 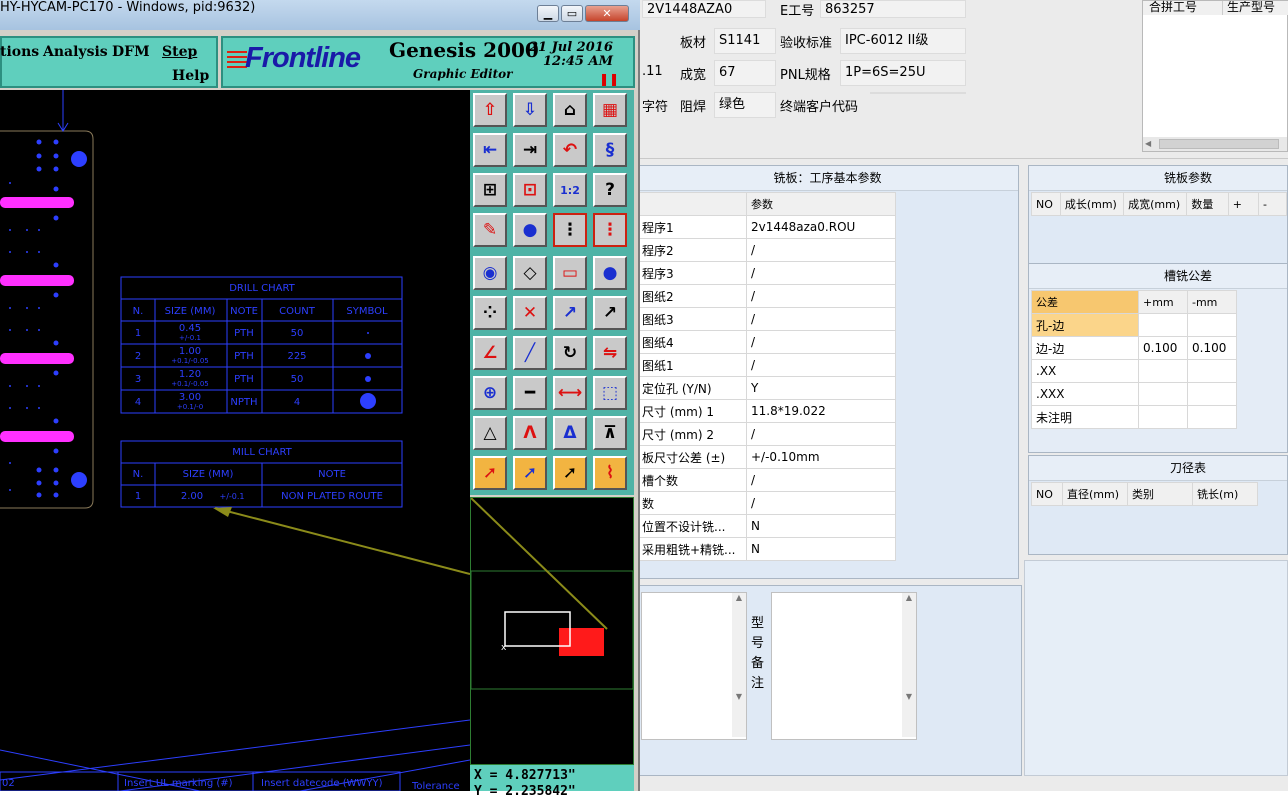 What do you see at coordinates (490, 110) in the screenshot?
I see `tool-button: ⇧` at bounding box center [490, 110].